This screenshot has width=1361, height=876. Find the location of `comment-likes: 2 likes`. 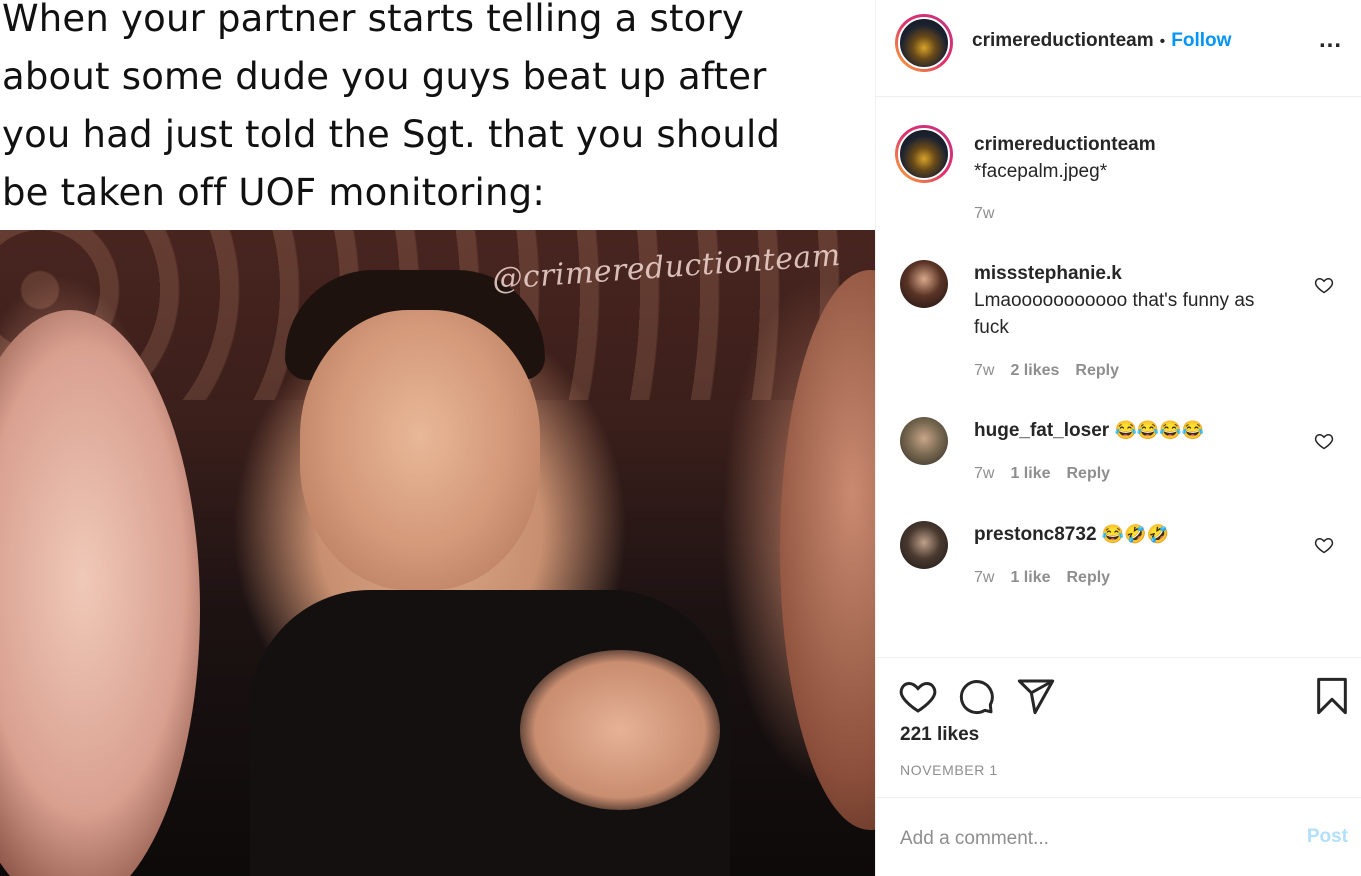

comment-likes: 2 likes is located at coordinates (1034, 370).